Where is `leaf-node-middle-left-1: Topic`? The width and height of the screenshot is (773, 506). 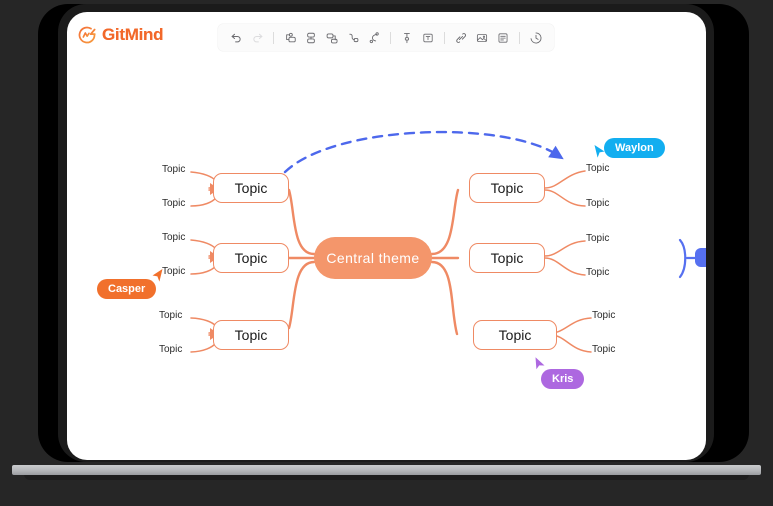 leaf-node-middle-left-1: Topic is located at coordinates (173, 237).